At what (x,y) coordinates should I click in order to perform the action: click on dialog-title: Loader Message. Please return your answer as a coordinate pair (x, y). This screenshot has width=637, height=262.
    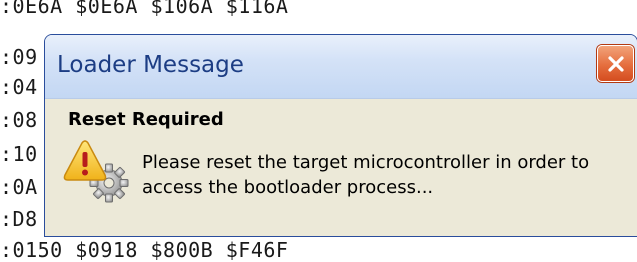
    Looking at the image, I should click on (150, 65).